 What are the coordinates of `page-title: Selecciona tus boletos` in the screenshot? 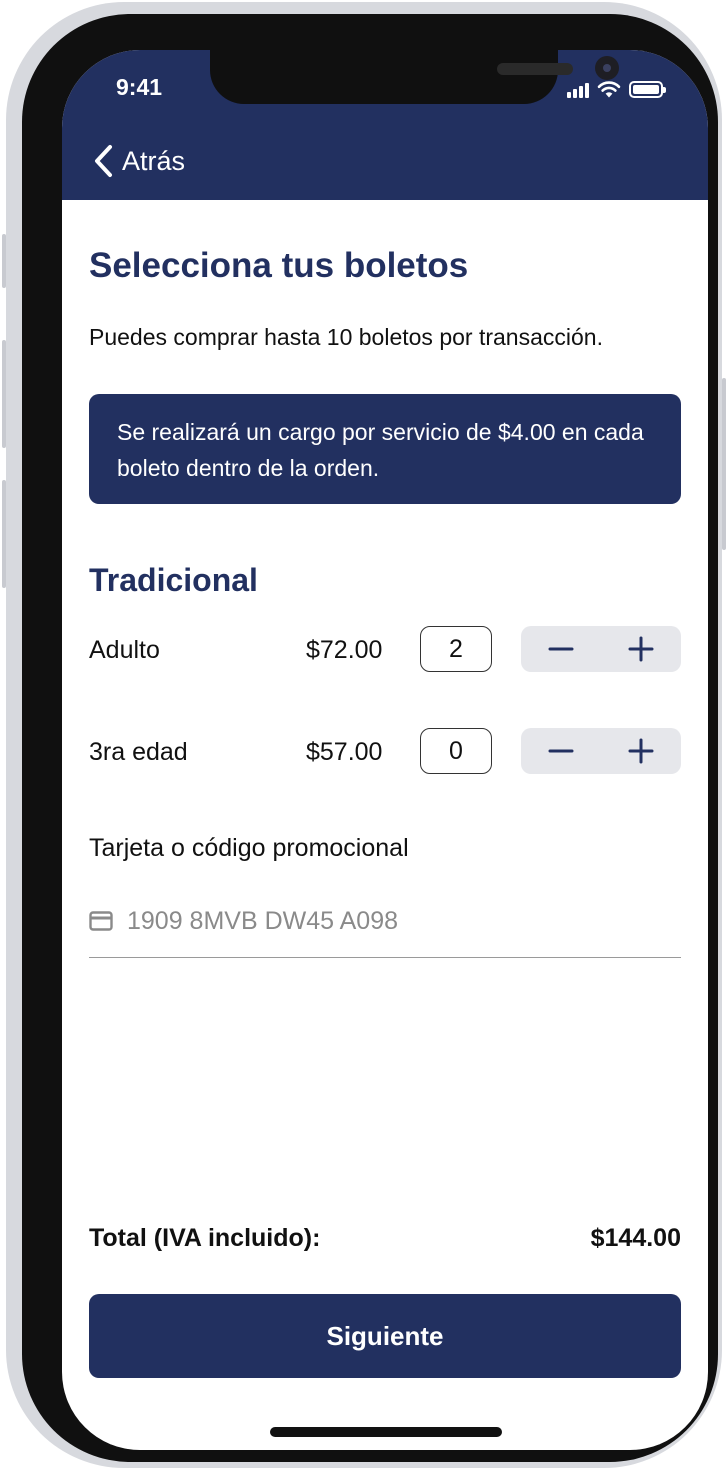 It's located at (279, 265).